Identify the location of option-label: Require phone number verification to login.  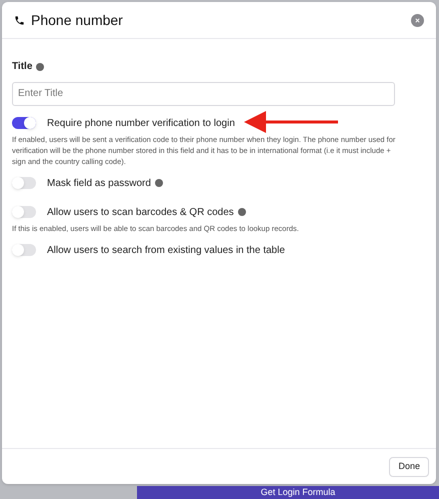
(141, 123).